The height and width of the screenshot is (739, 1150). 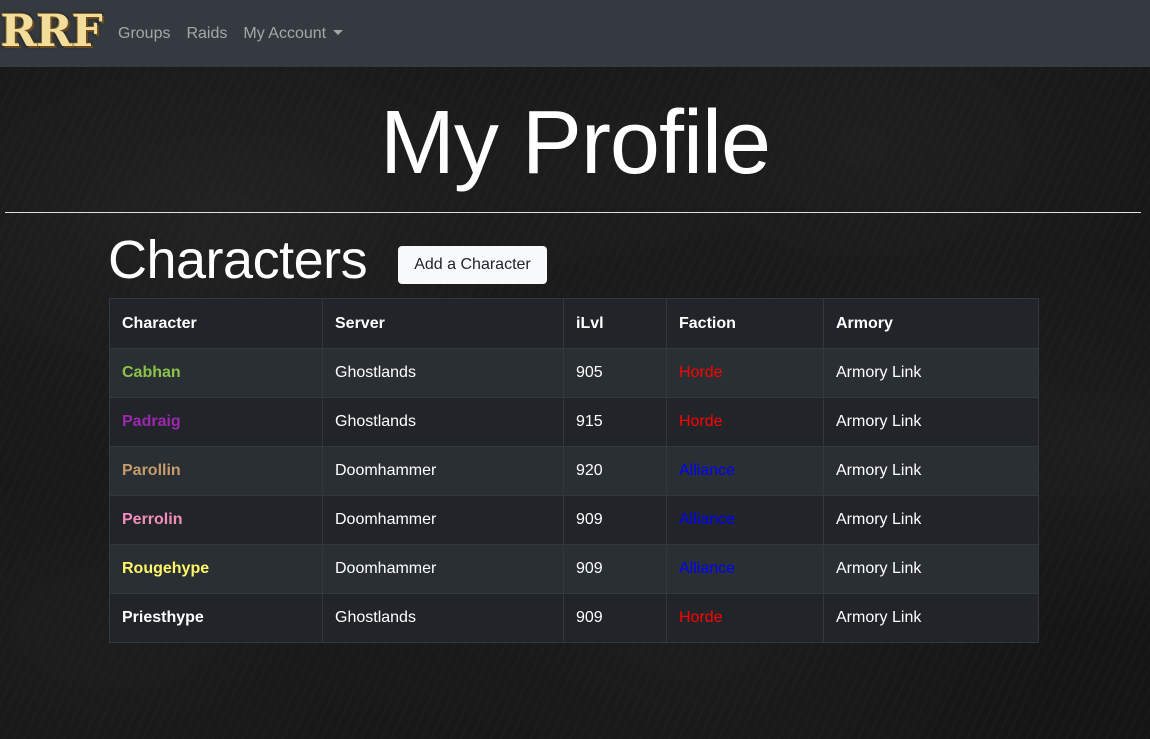 What do you see at coordinates (216, 422) in the screenshot?
I see `character-name-cell: Padraig` at bounding box center [216, 422].